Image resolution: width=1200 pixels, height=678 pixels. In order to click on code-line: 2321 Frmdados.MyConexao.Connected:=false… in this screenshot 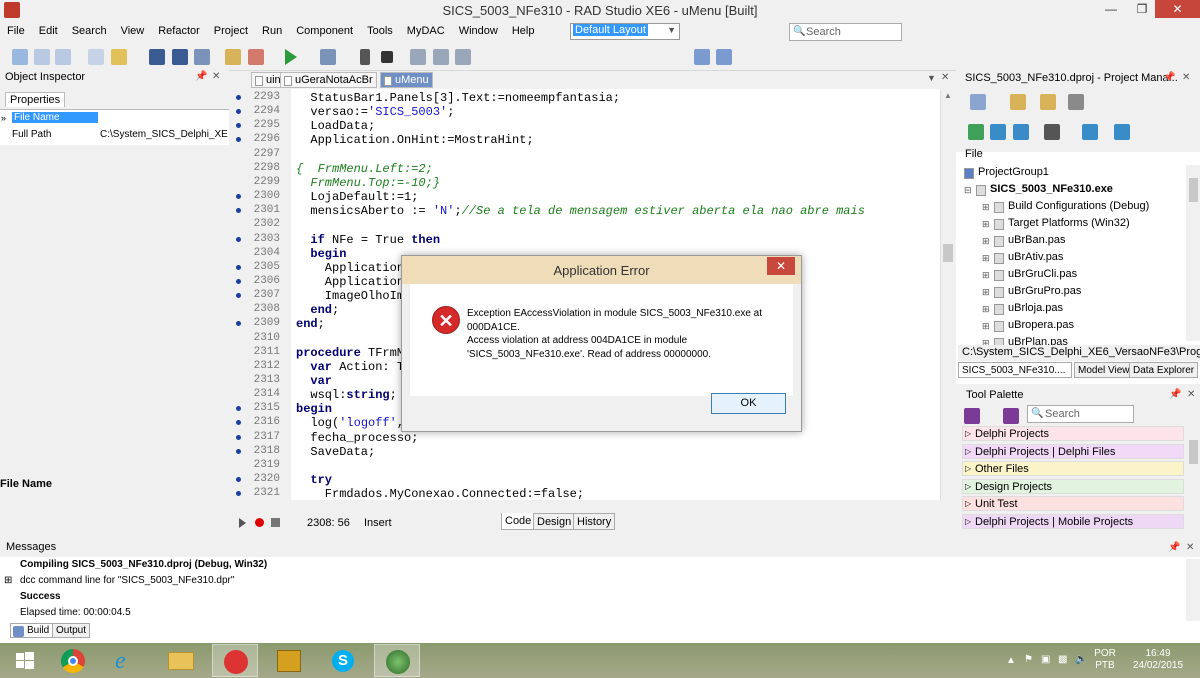, I will do `click(584, 493)`.